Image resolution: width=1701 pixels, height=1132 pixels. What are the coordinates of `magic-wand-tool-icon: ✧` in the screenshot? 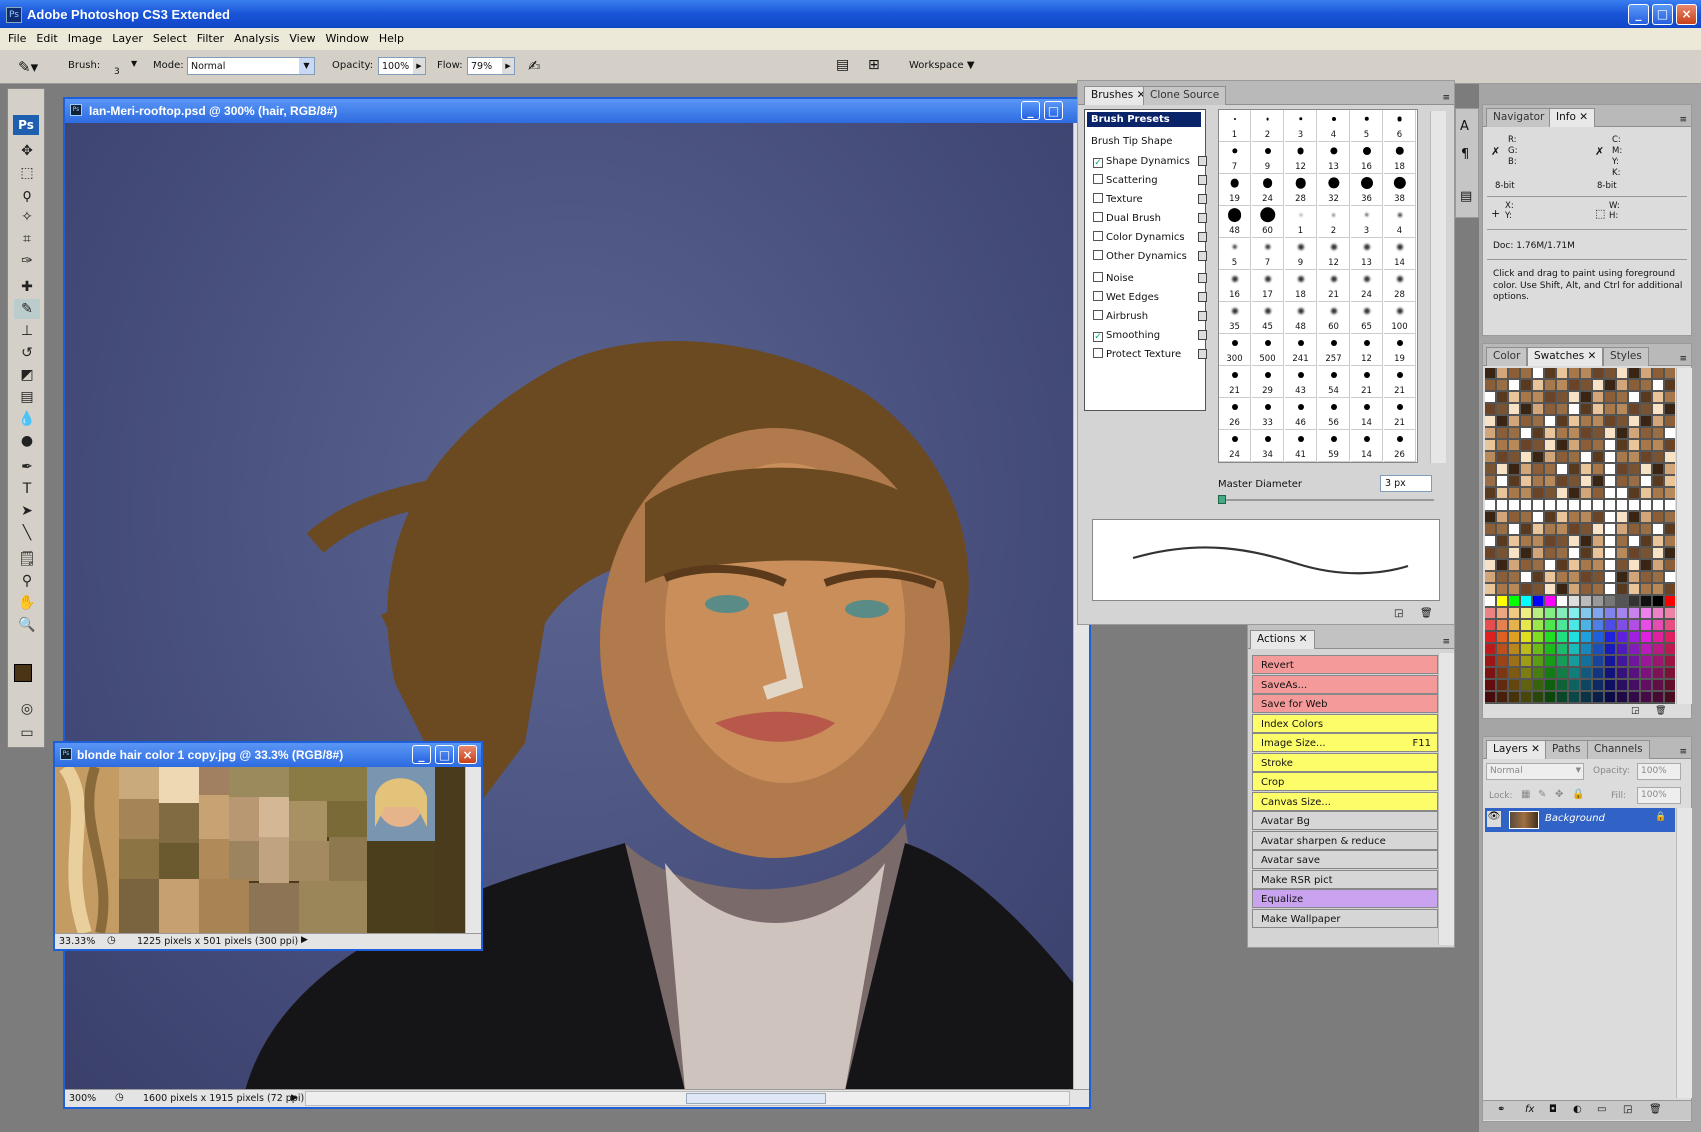 It's located at (27, 217).